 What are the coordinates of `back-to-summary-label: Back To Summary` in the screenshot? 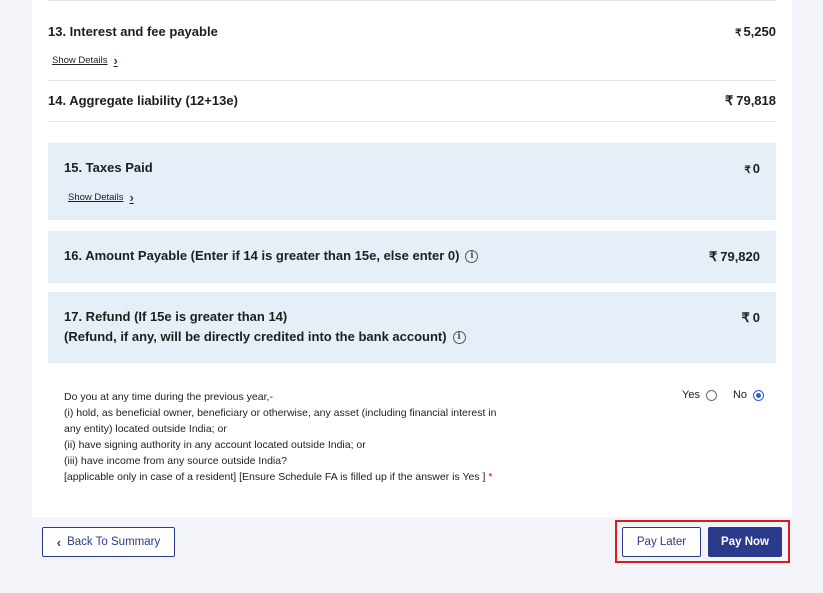 It's located at (114, 542).